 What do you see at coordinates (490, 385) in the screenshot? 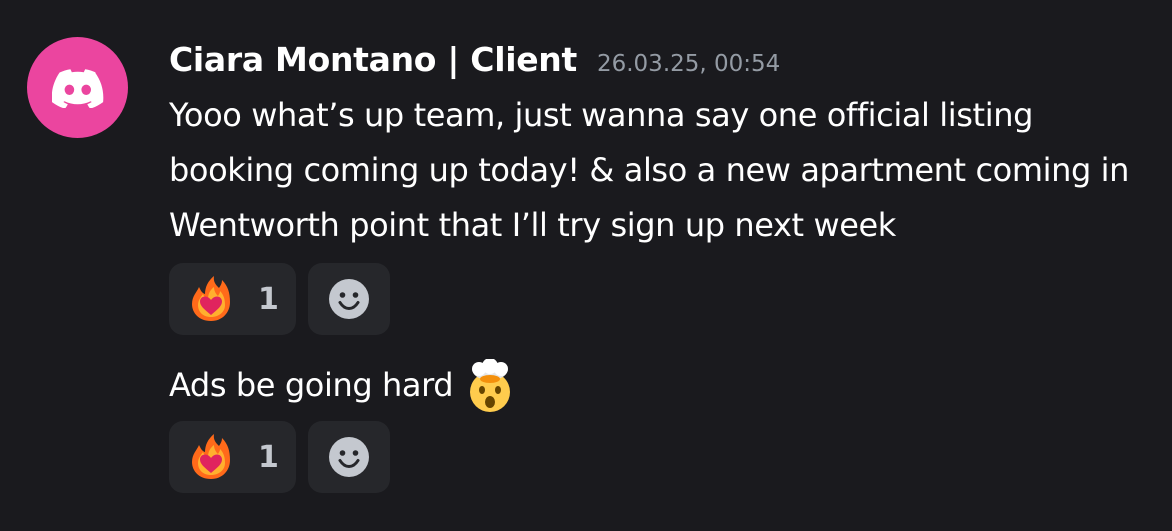
I see `exploding-head-icon` at bounding box center [490, 385].